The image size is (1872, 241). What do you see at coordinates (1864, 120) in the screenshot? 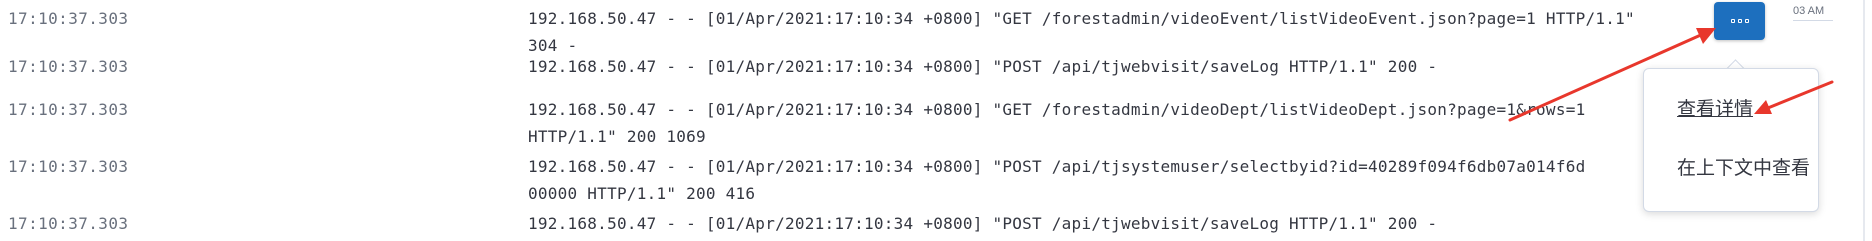
I see `timeline-rail` at bounding box center [1864, 120].